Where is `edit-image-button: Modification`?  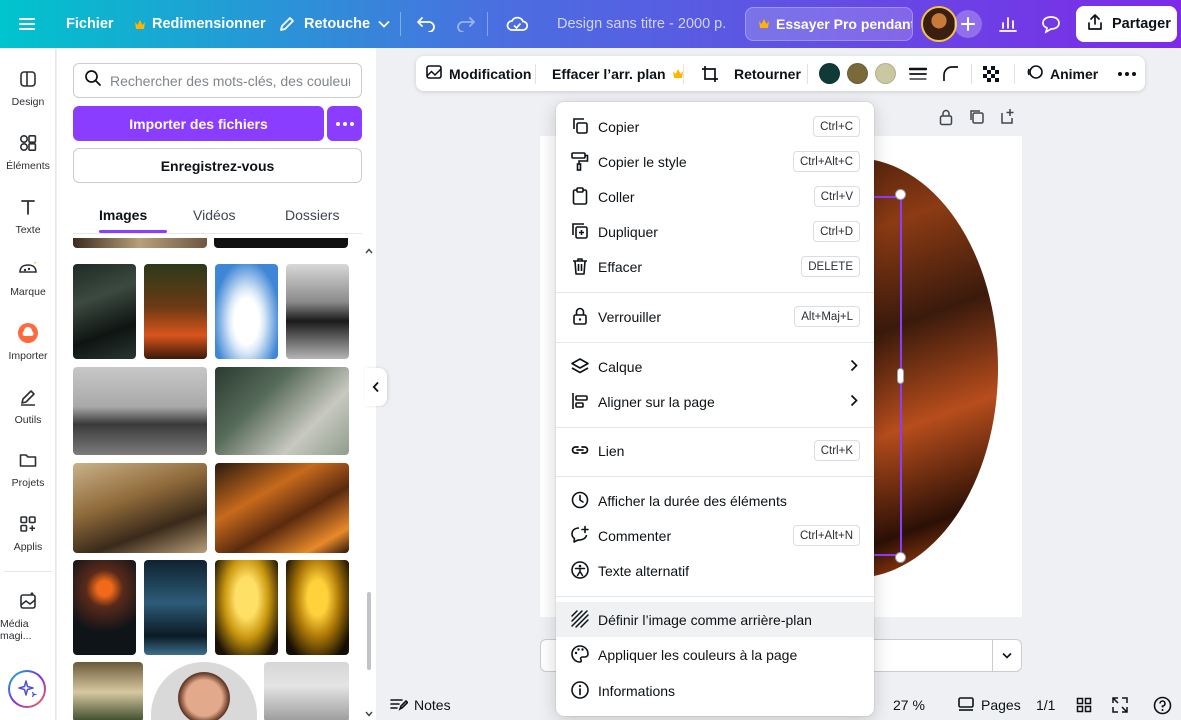
edit-image-button: Modification is located at coordinates (478, 73).